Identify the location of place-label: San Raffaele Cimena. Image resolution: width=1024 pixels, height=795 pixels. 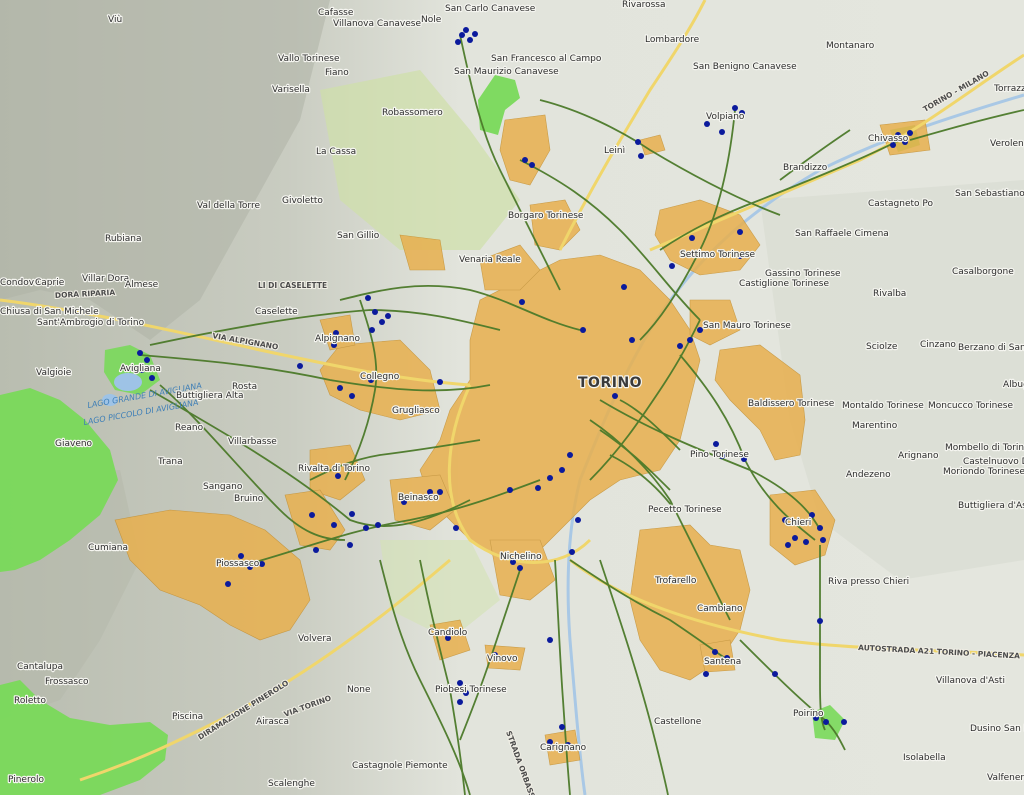
(842, 234).